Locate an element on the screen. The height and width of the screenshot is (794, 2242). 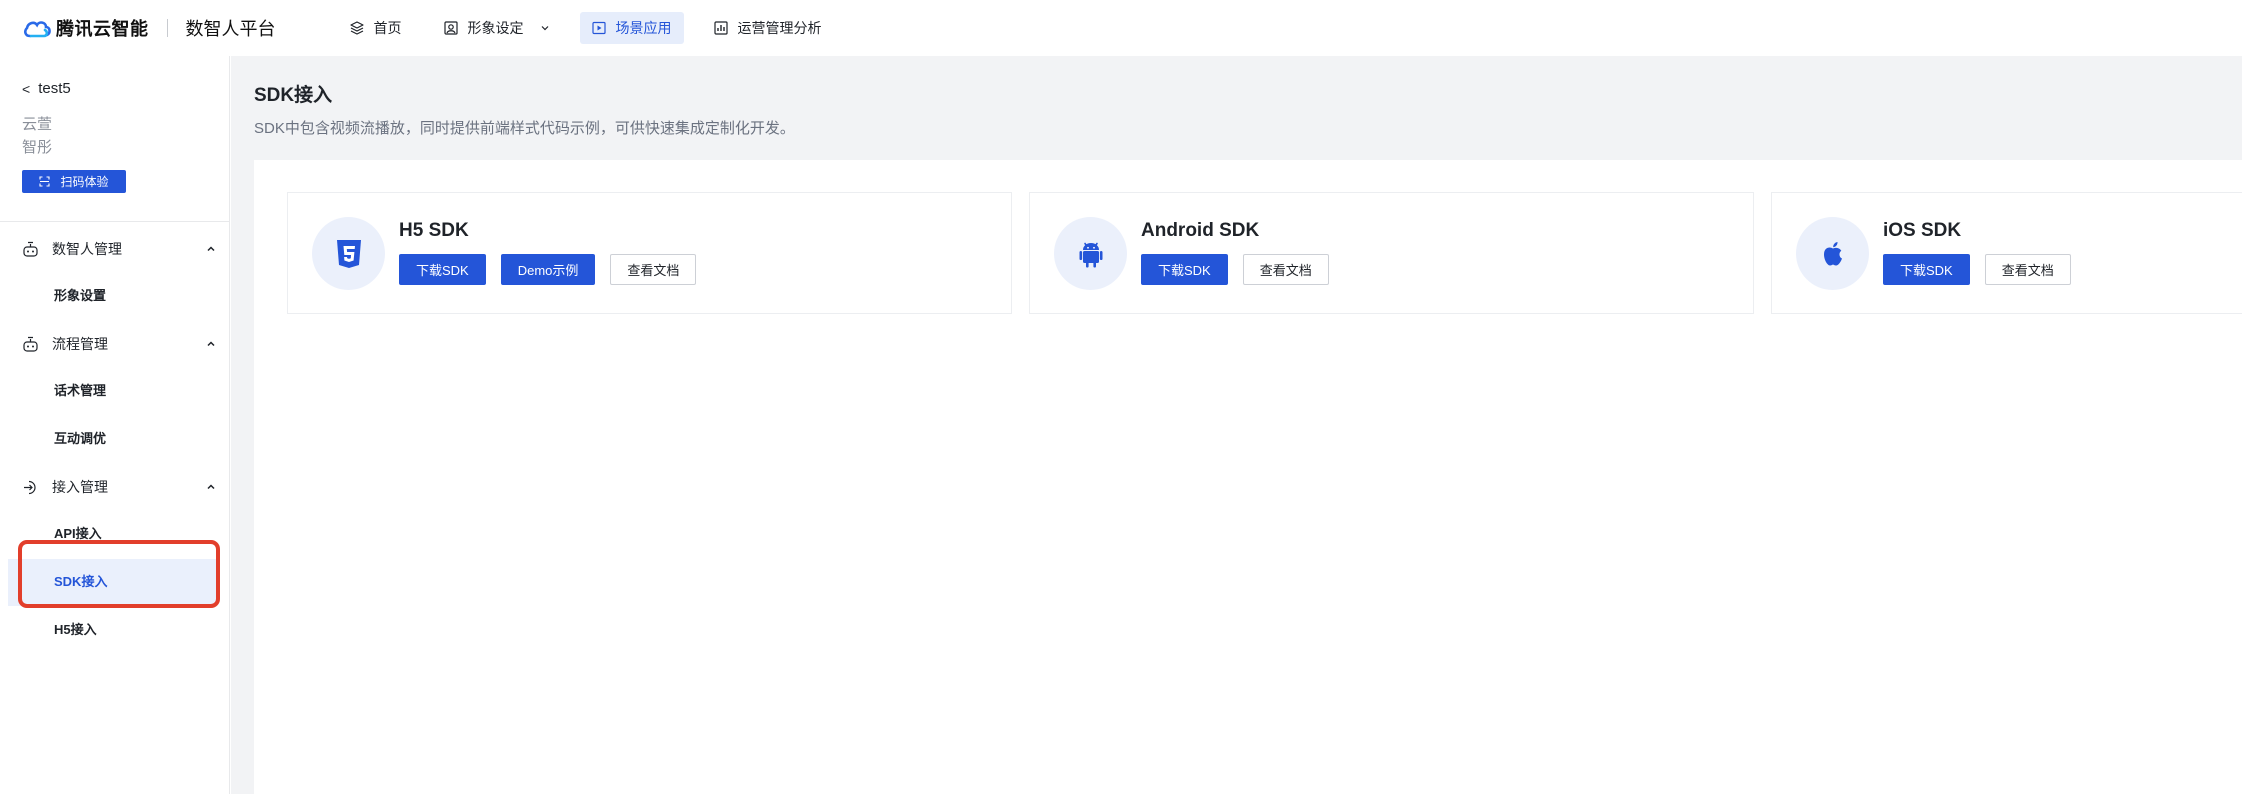
sidebar-group-label: 接入管理 is located at coordinates (80, 487).